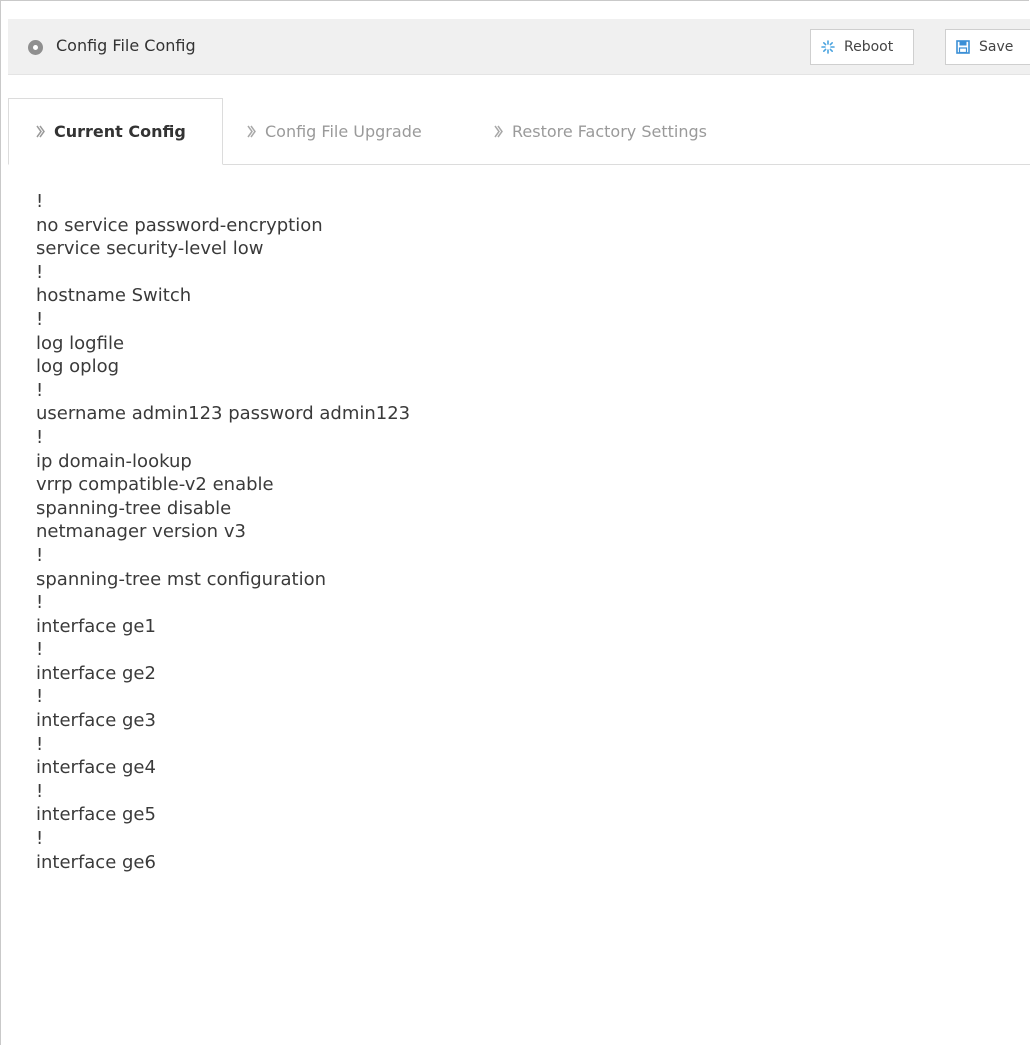 This screenshot has width=1030, height=1045. What do you see at coordinates (343, 131) in the screenshot?
I see `tab-label: Config File Upgrade` at bounding box center [343, 131].